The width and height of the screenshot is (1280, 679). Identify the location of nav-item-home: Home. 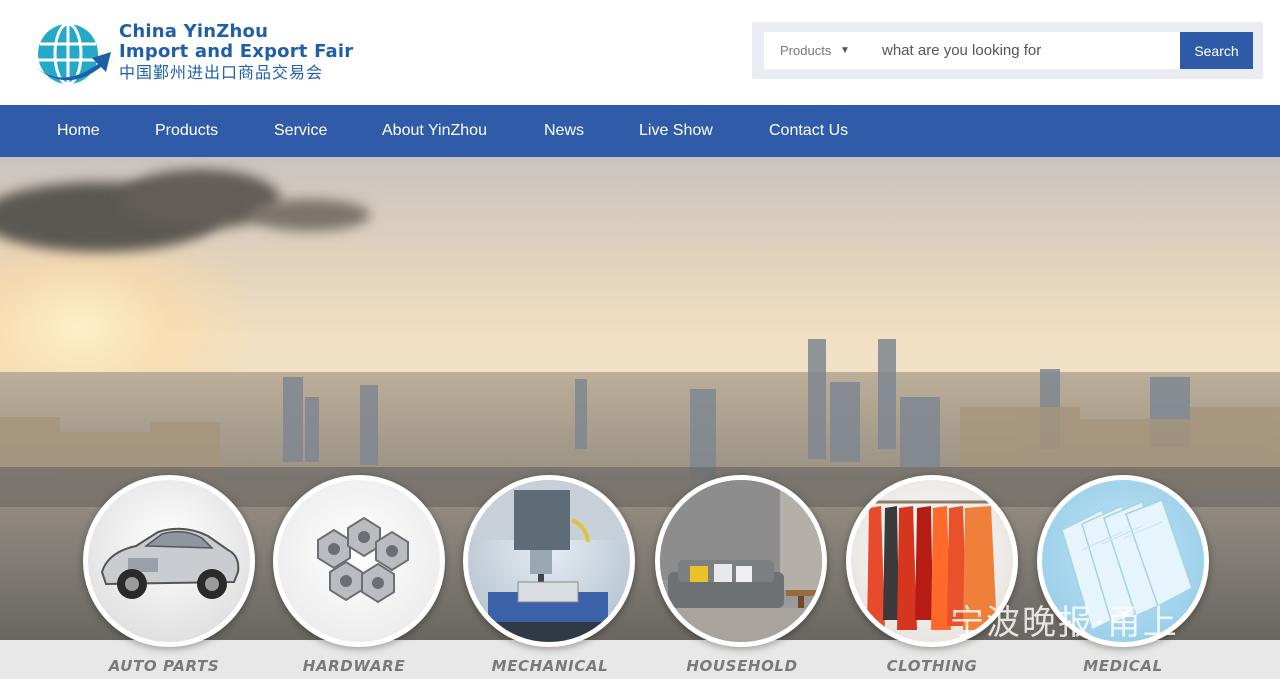
(78, 131).